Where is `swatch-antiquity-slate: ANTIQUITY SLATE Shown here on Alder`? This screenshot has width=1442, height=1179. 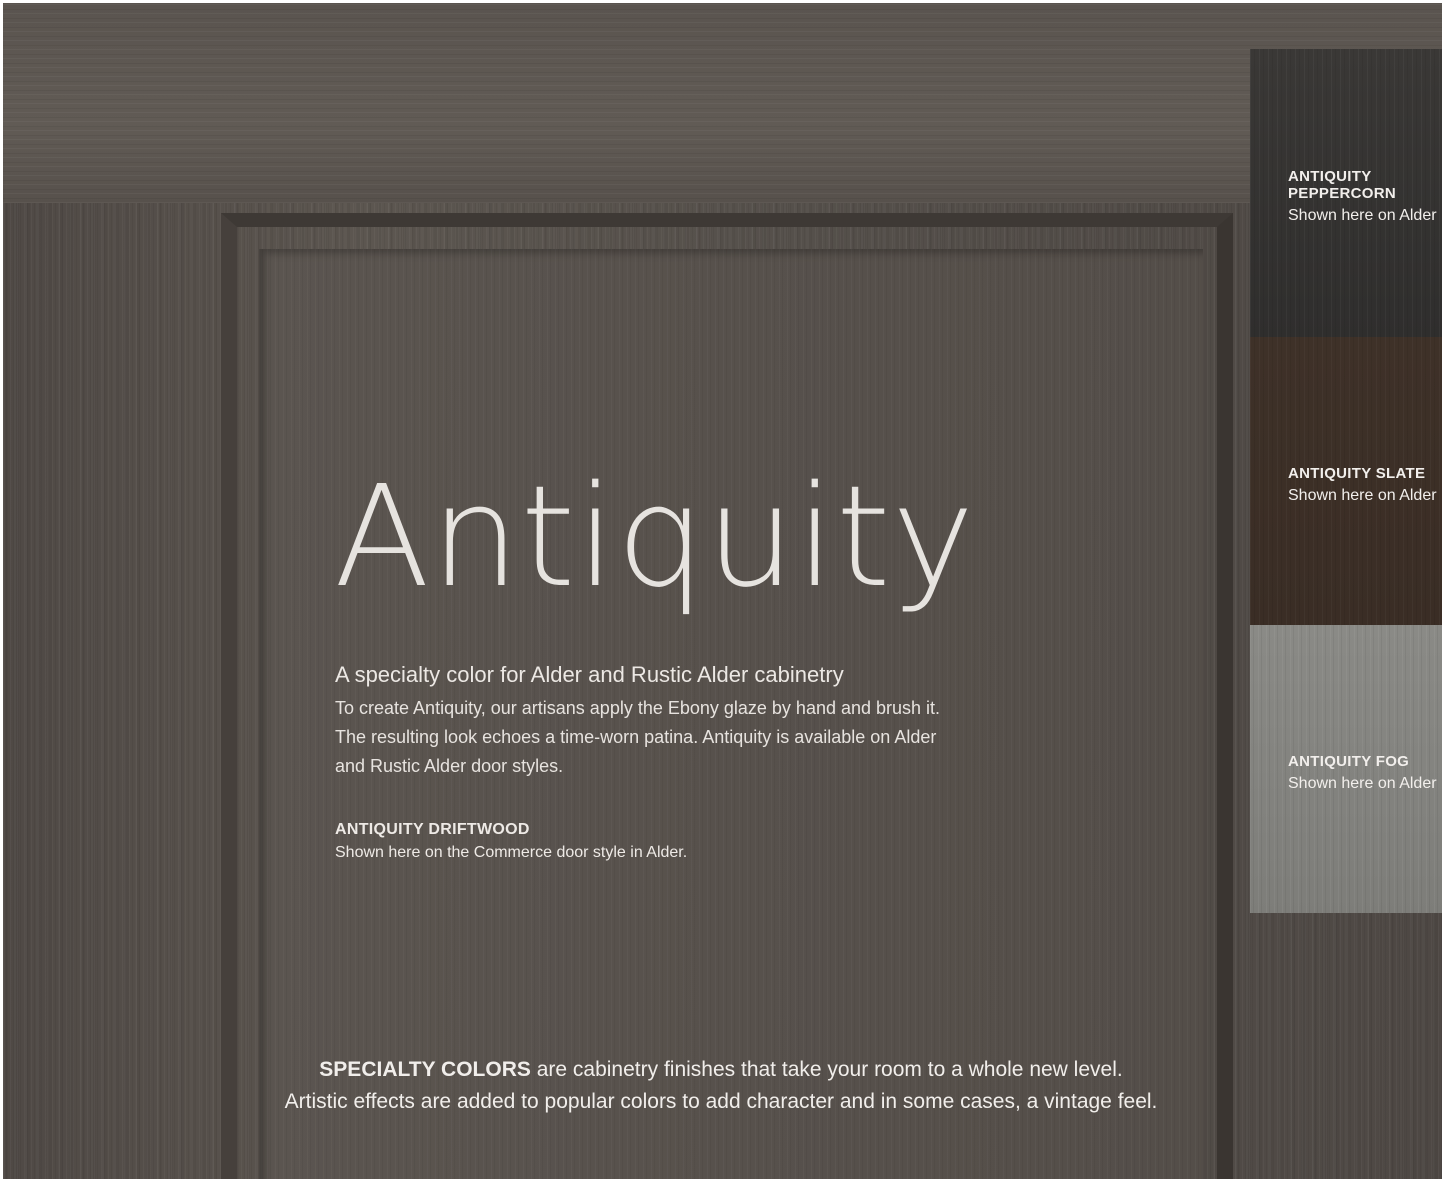
swatch-antiquity-slate: ANTIQUITY SLATE Shown here on Alder is located at coordinates (1346, 481).